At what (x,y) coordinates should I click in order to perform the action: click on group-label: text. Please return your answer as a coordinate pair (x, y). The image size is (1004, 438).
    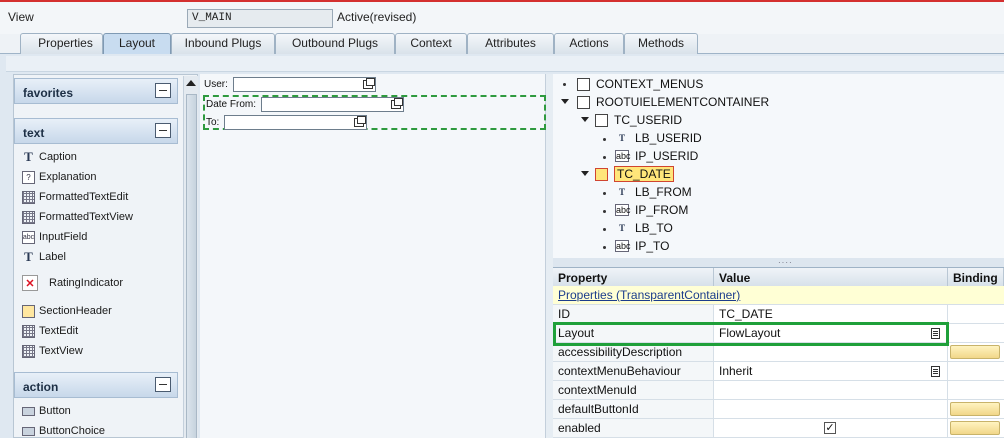
    Looking at the image, I should click on (34, 133).